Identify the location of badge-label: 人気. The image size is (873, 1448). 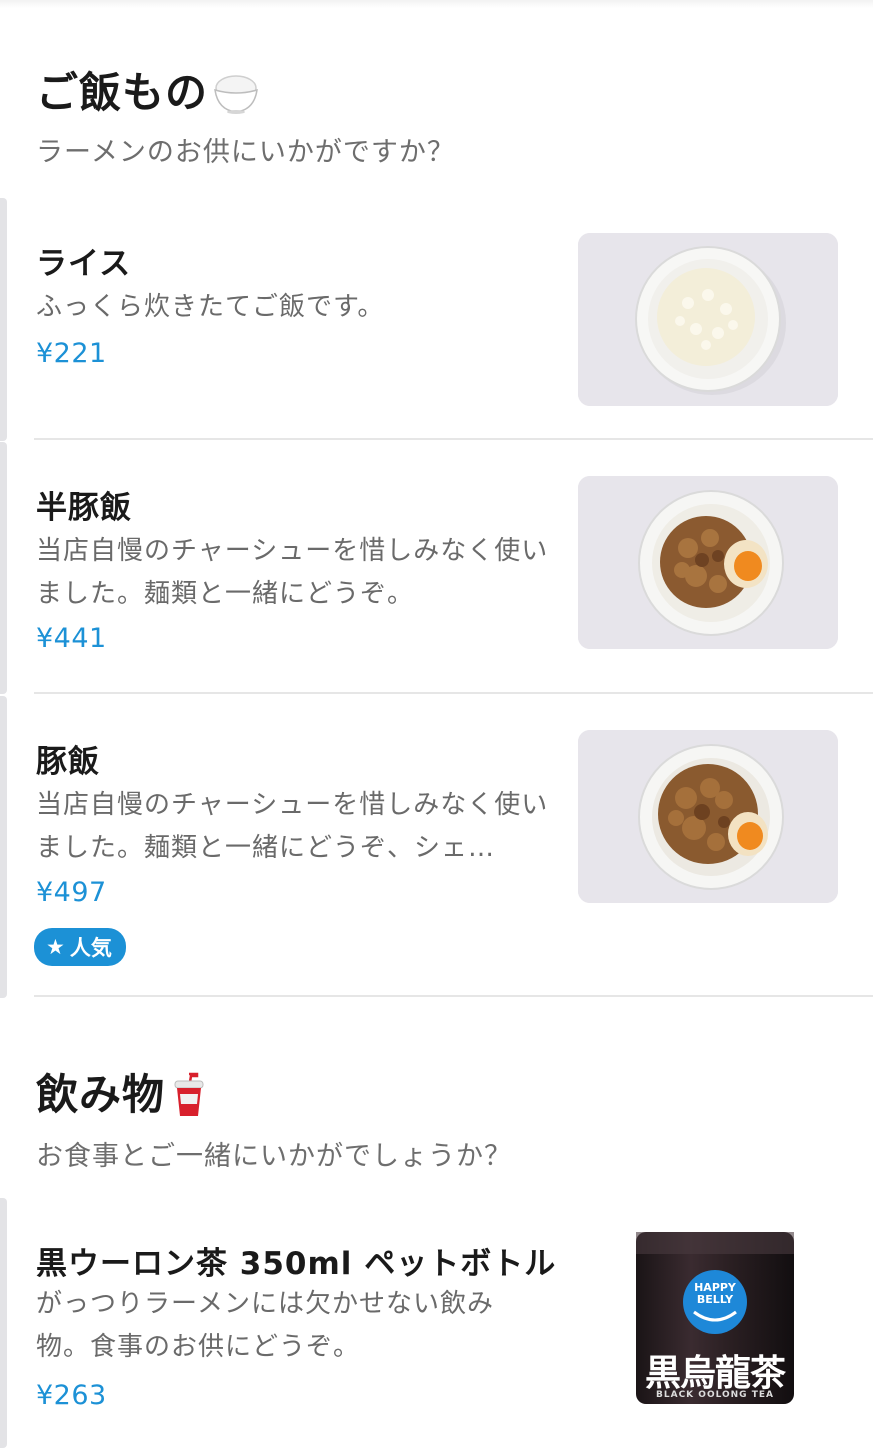
(90, 948).